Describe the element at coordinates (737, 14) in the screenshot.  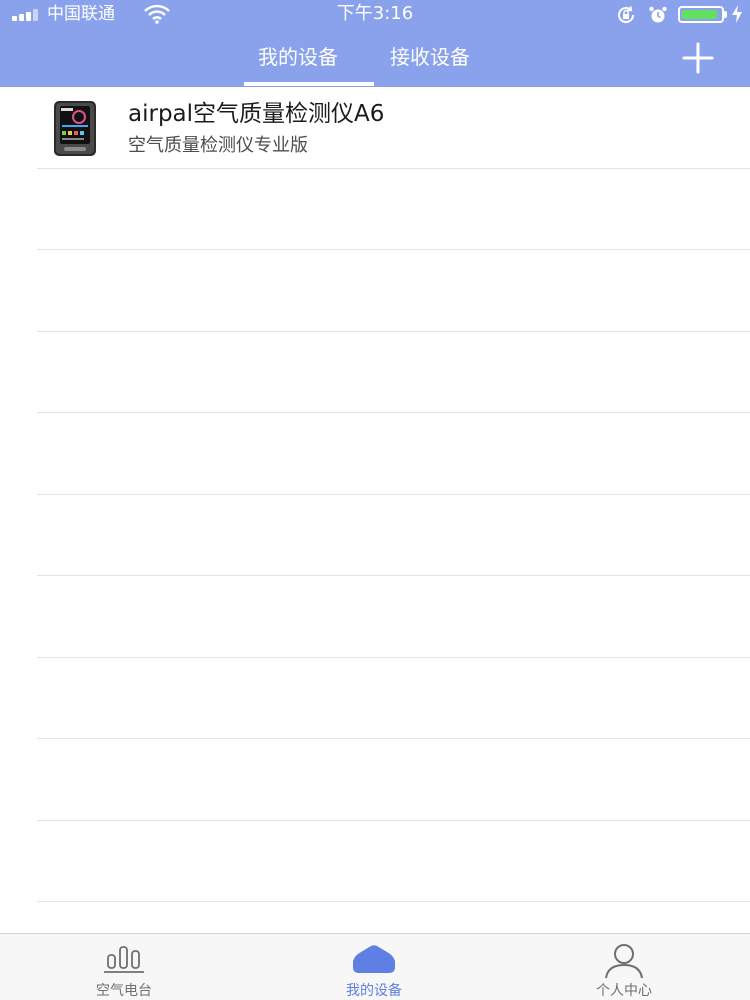
I see `charging-icon` at that location.